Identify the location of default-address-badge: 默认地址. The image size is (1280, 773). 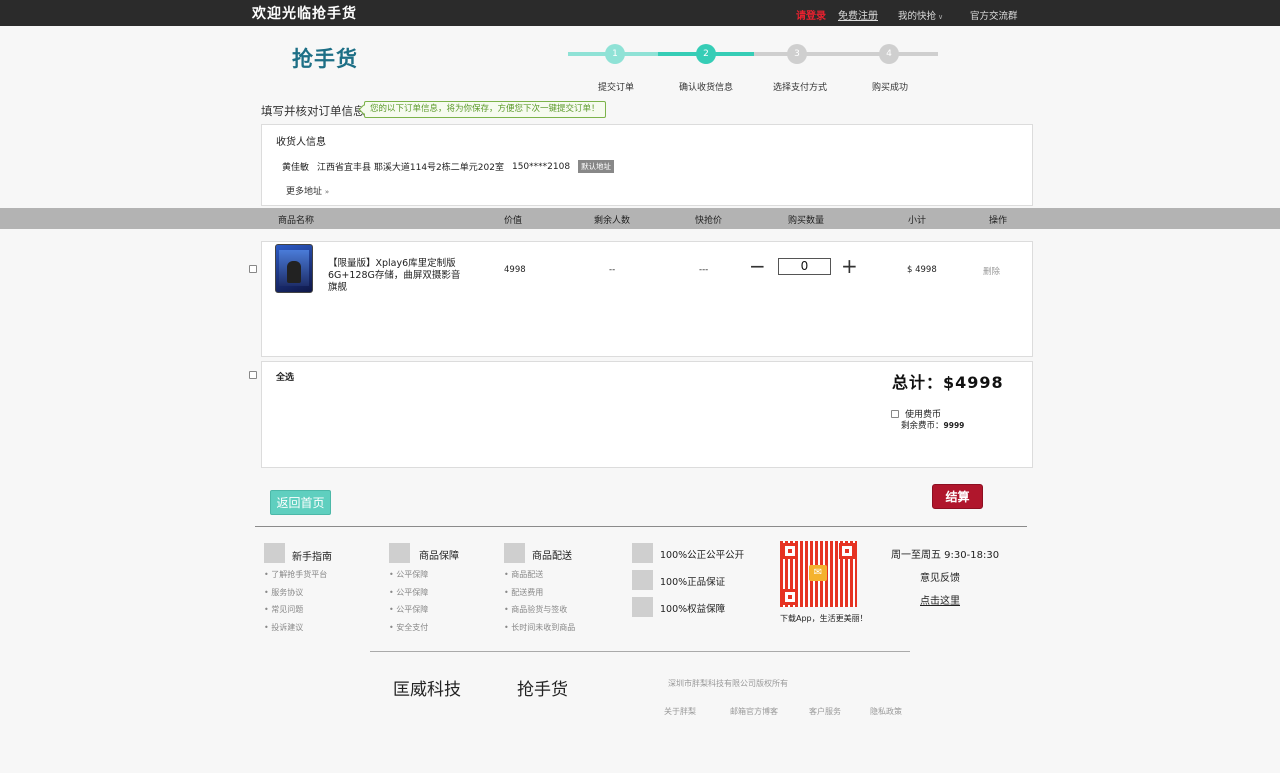
(596, 166).